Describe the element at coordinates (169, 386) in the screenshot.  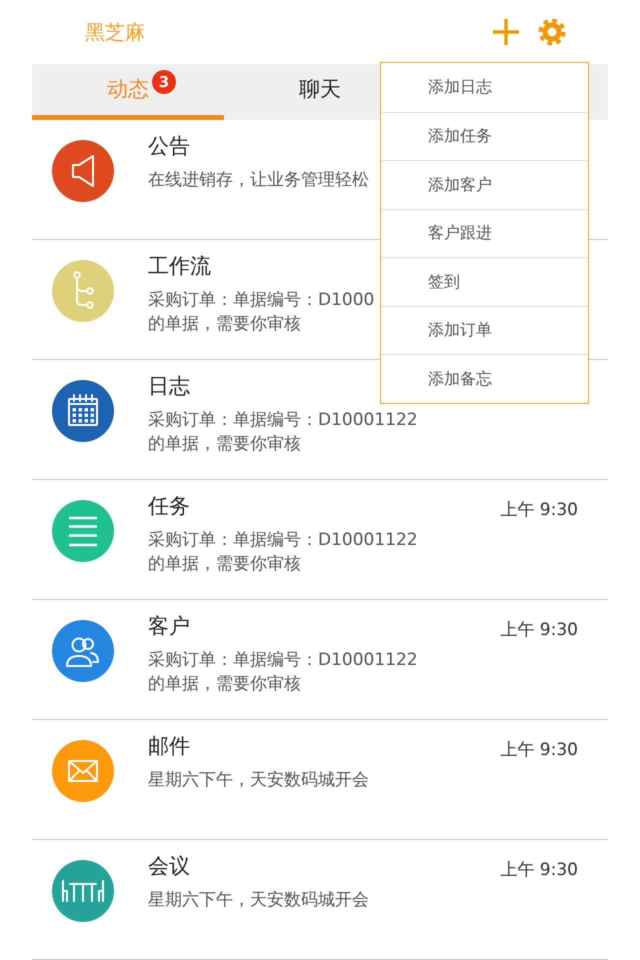
I see `item-title: 日志` at that location.